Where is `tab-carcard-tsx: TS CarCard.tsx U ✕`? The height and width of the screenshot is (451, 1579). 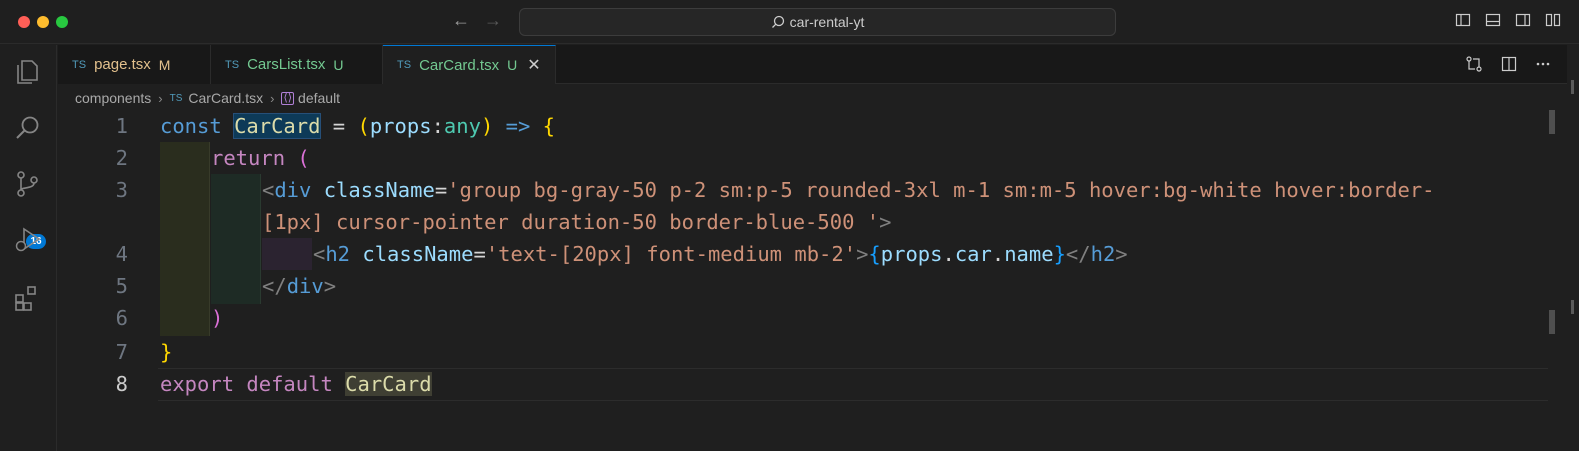
tab-carcard-tsx: TS CarCard.tsx U ✕ is located at coordinates (469, 64).